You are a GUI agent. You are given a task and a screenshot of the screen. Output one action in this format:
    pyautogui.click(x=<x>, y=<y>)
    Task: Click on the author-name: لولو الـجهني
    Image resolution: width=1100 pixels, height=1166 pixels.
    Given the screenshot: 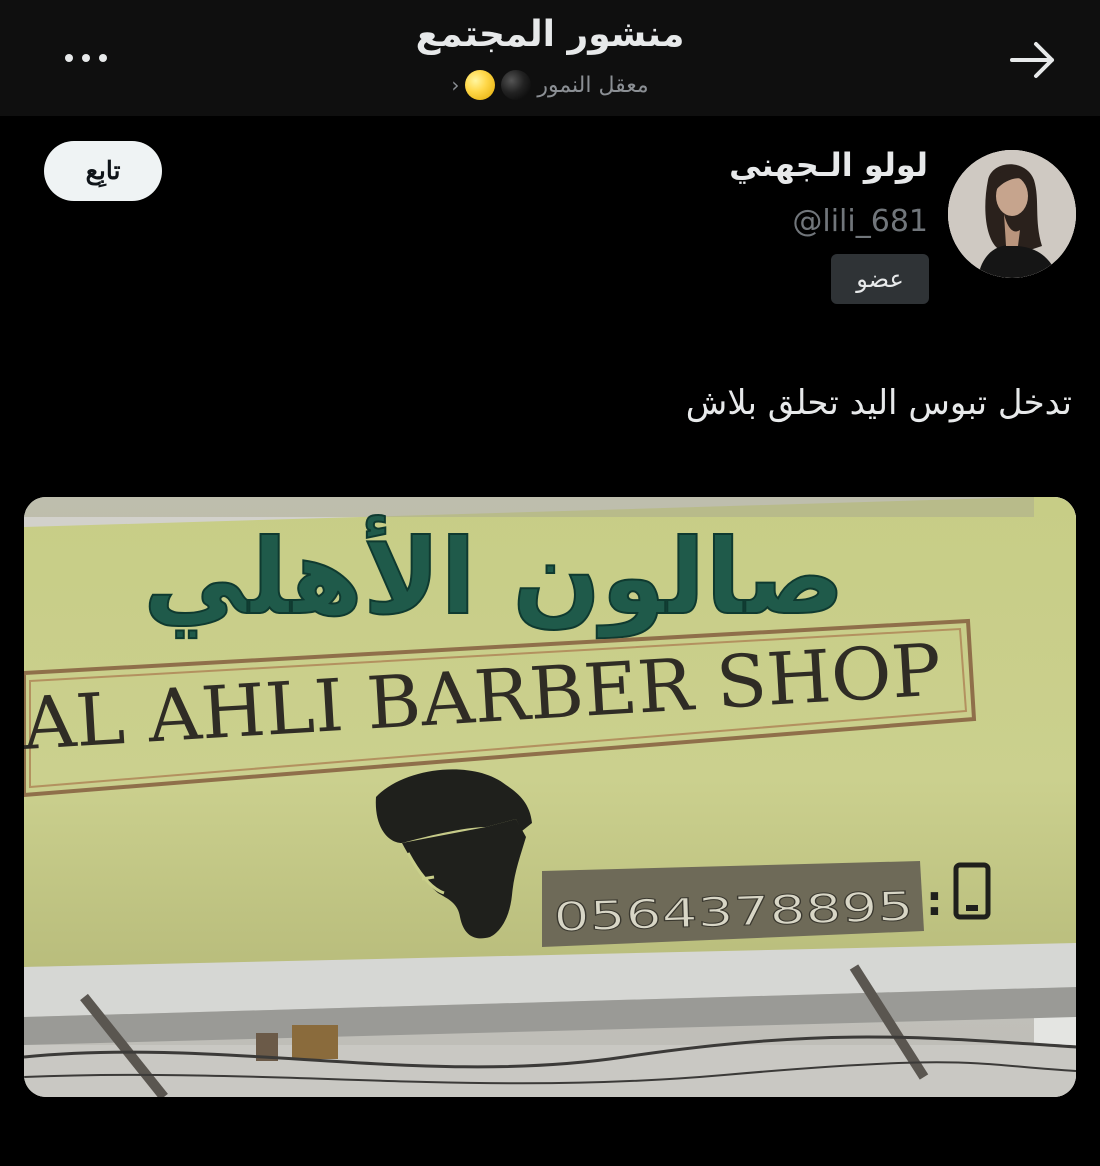 What is the action you would take?
    pyautogui.click(x=828, y=165)
    